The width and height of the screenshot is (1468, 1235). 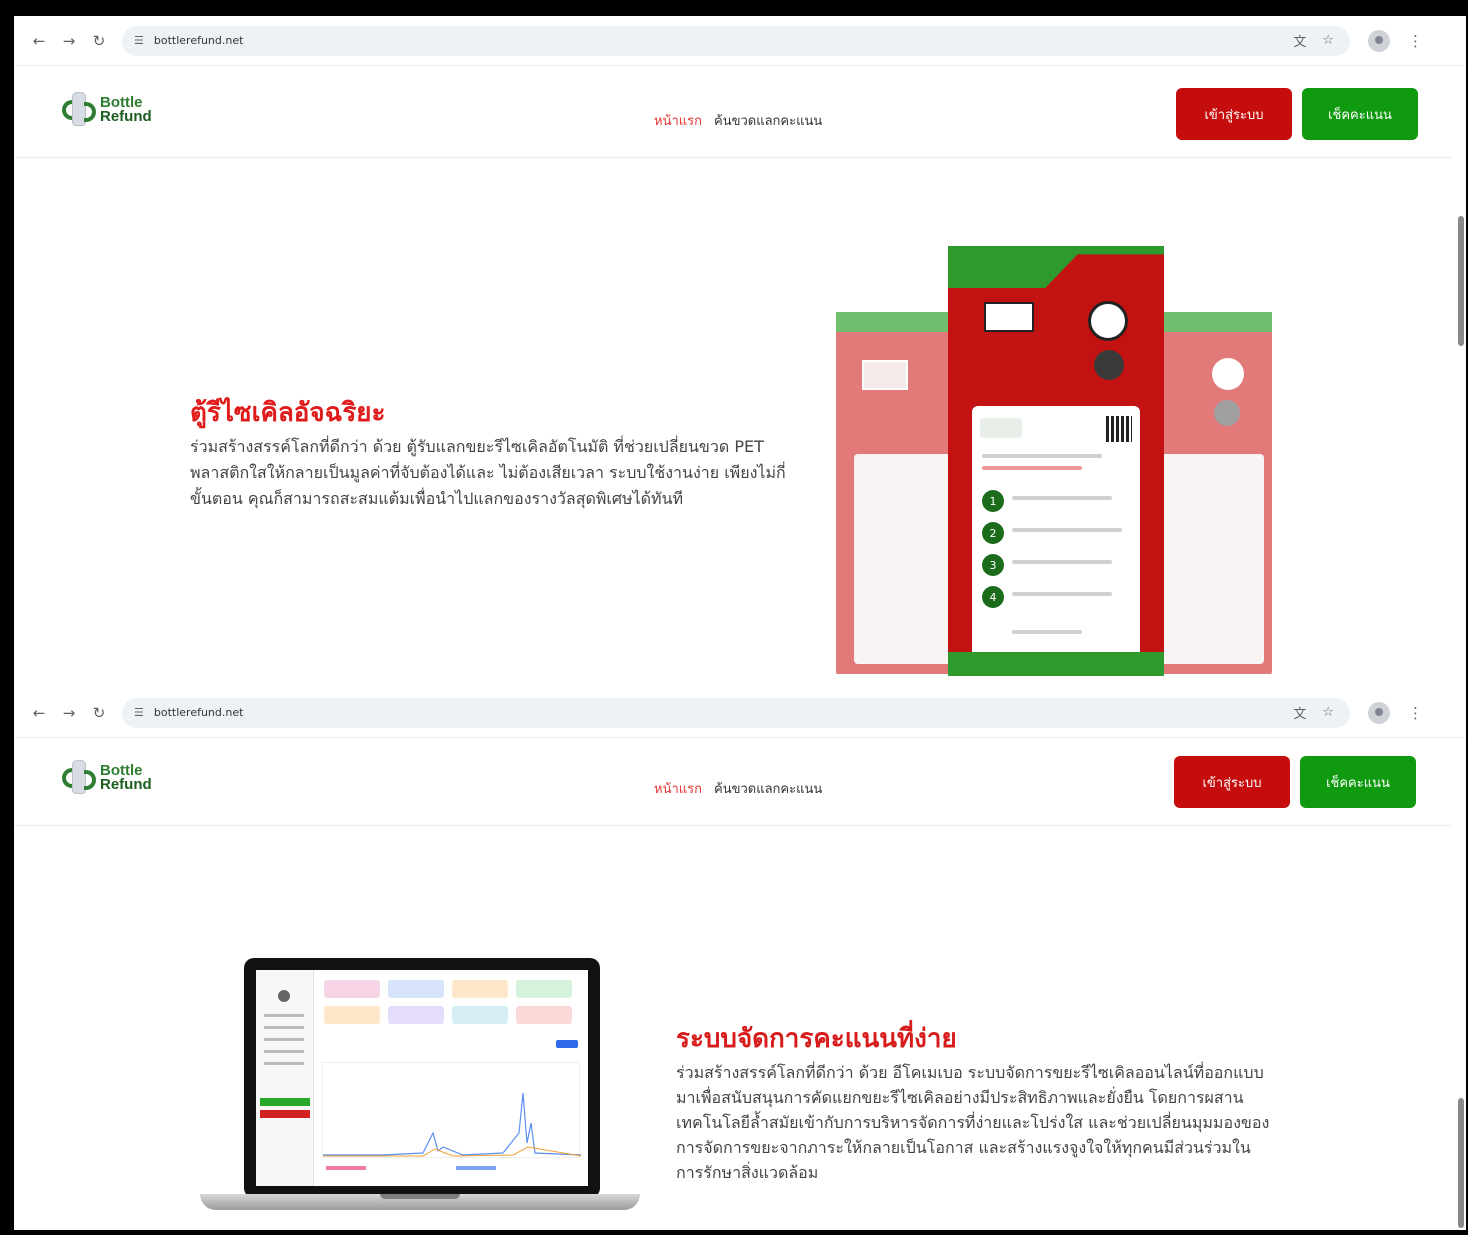 I want to click on bottle-slot, so click(x=1108, y=321).